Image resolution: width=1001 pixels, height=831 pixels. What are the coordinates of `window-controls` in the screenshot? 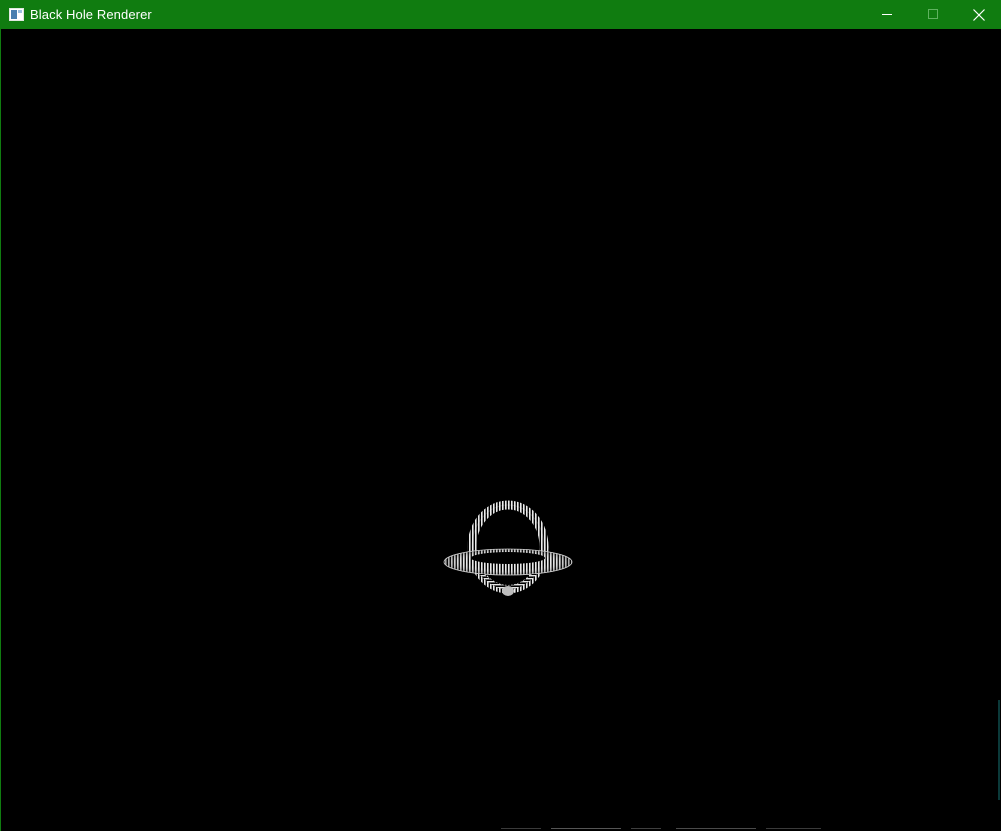 It's located at (932, 14).